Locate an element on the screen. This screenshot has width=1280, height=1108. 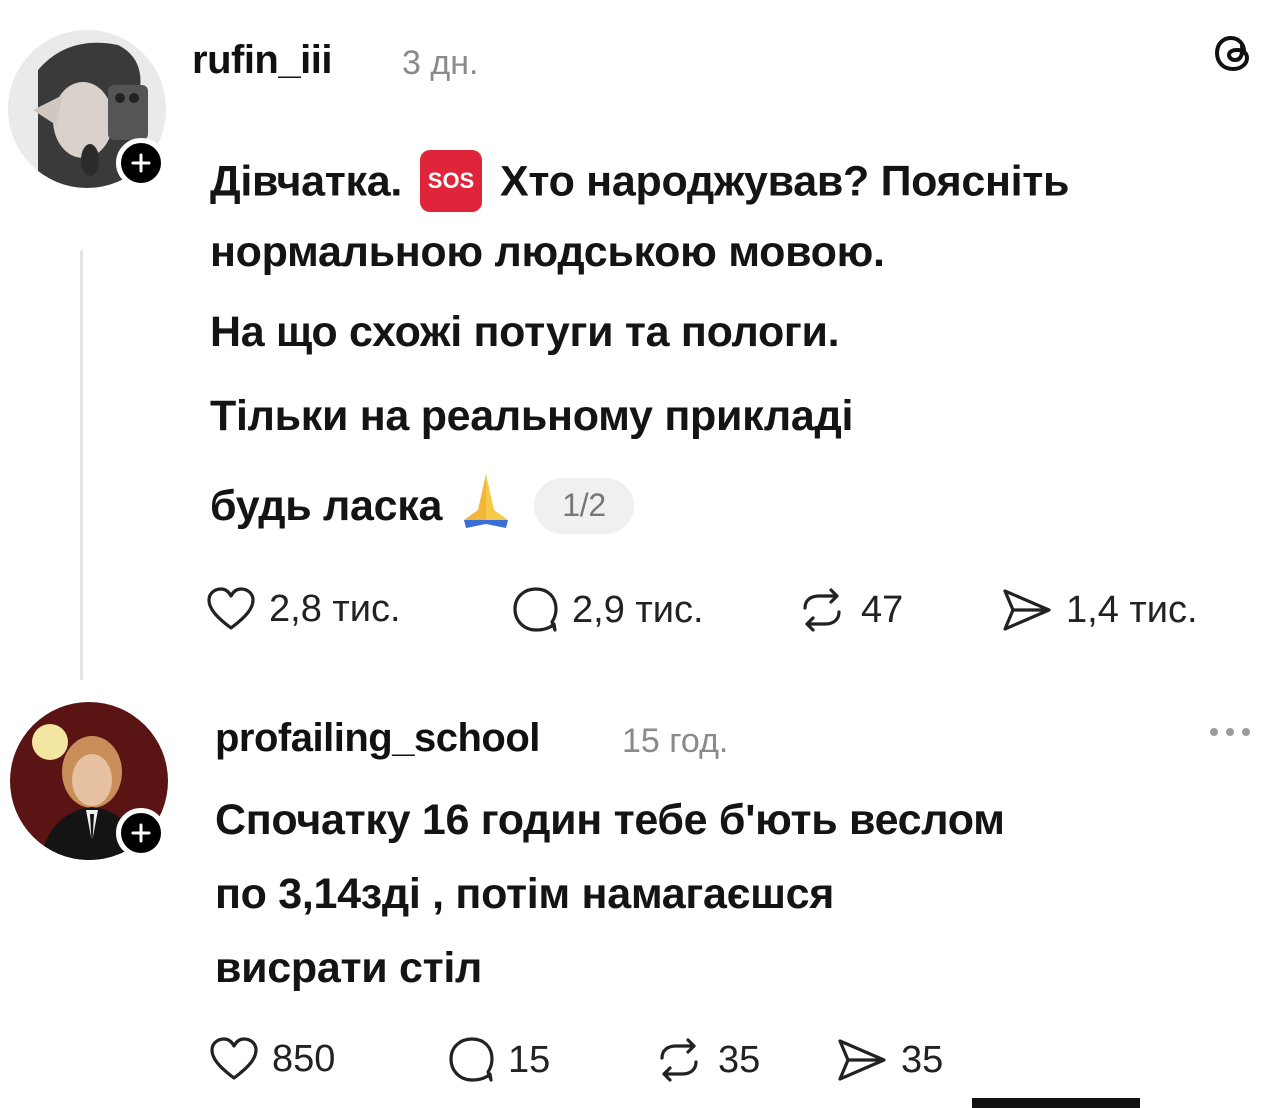
reply-count: 15 is located at coordinates (529, 1059).